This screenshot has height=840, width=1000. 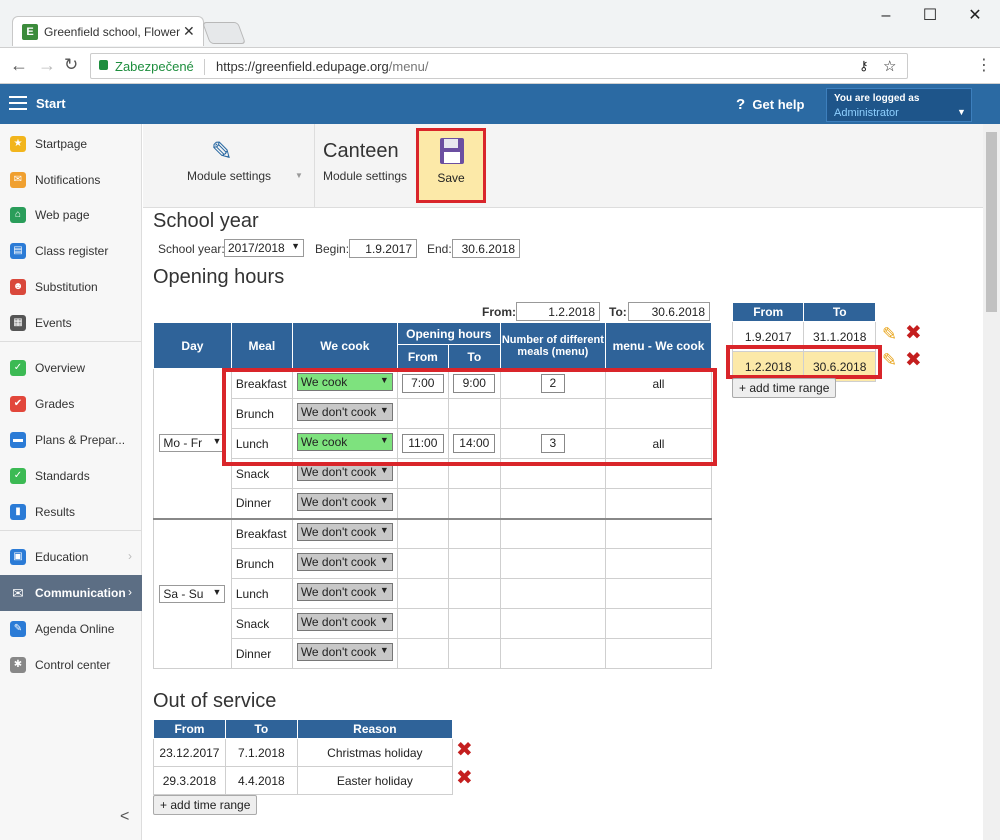 I want to click on add-out-of-service-button: + add time range, so click(x=205, y=805).